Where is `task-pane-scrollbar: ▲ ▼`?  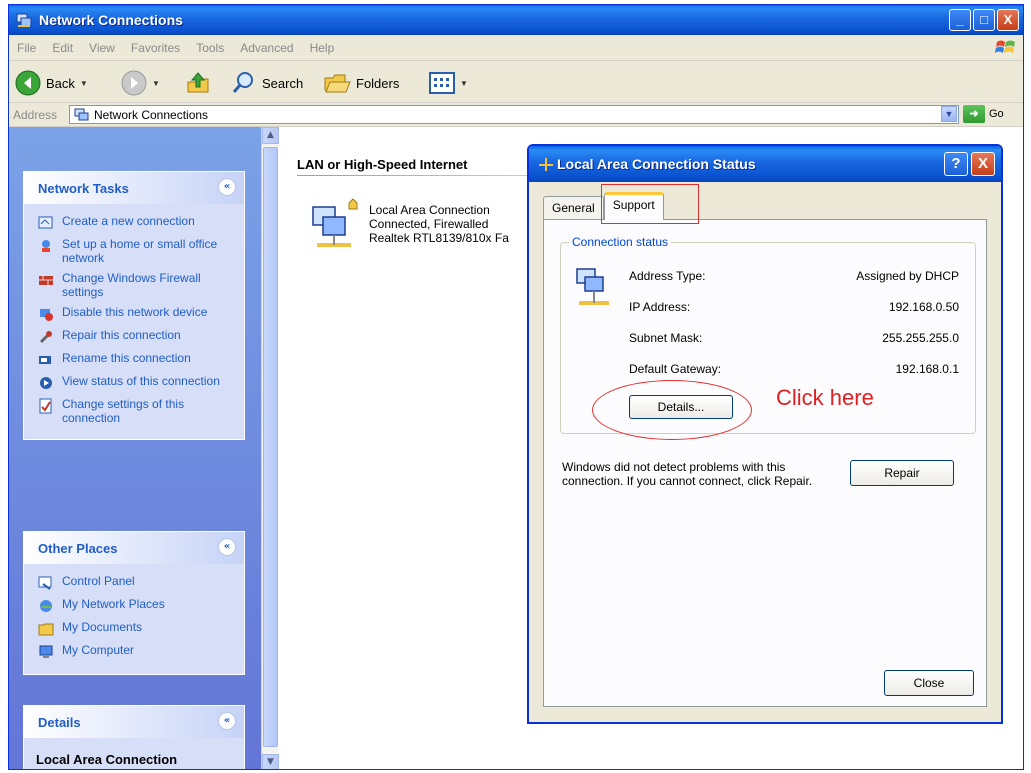 task-pane-scrollbar: ▲ ▼ is located at coordinates (270, 448).